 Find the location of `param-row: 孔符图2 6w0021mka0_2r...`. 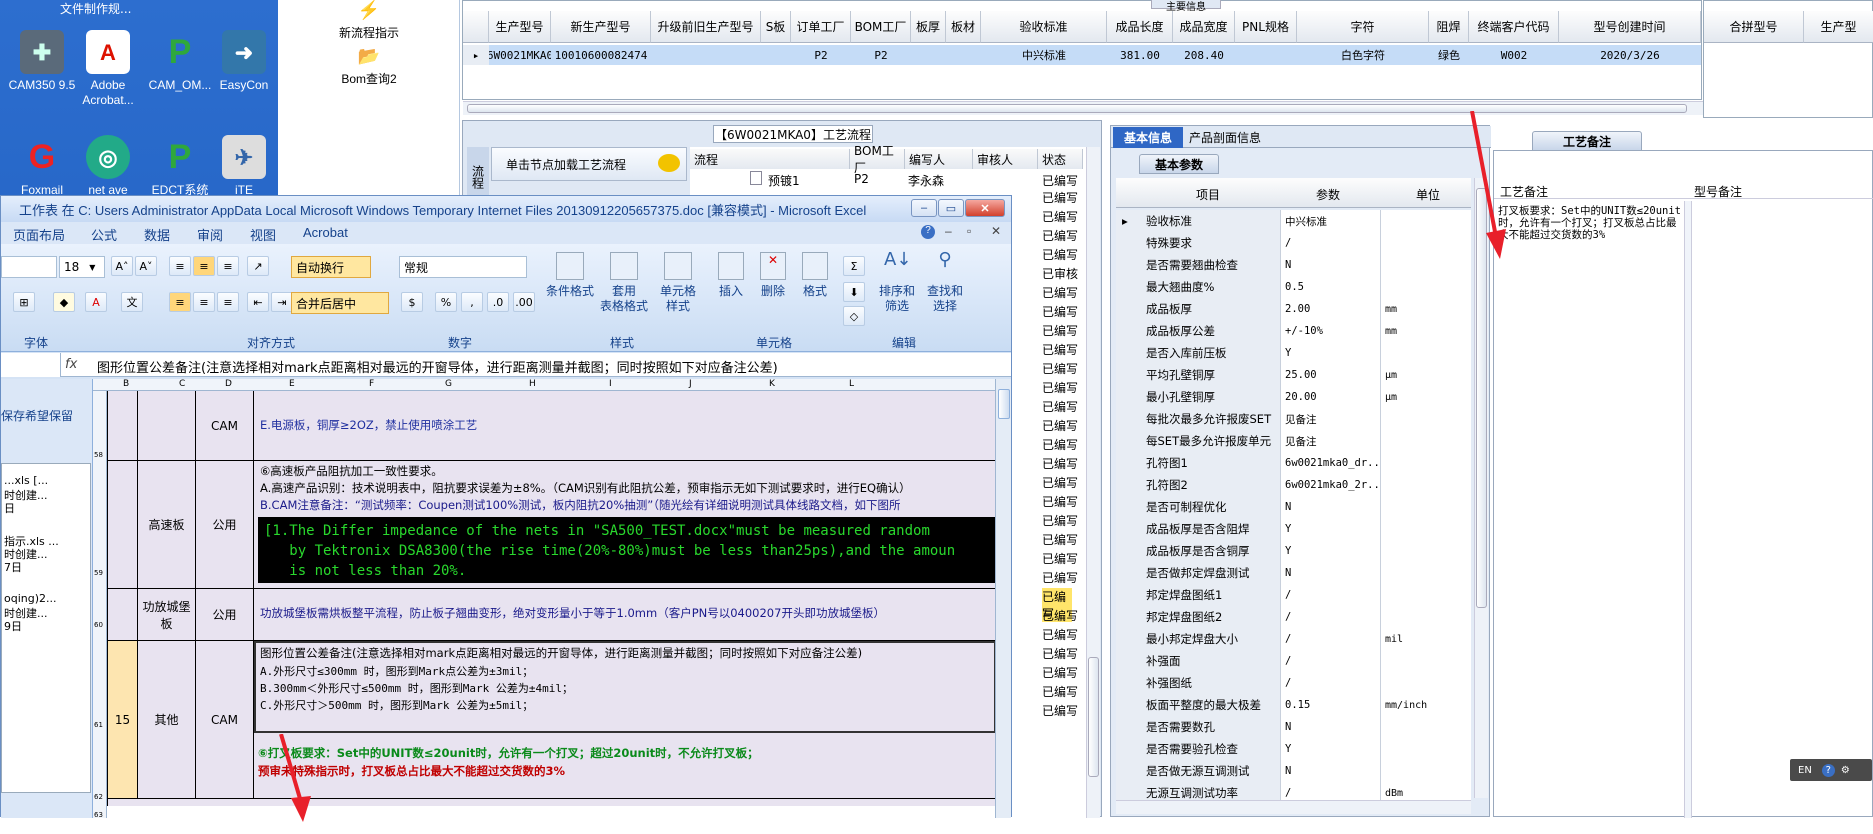

param-row: 孔符图2 6w0021mka0_2r... is located at coordinates (1293, 485).